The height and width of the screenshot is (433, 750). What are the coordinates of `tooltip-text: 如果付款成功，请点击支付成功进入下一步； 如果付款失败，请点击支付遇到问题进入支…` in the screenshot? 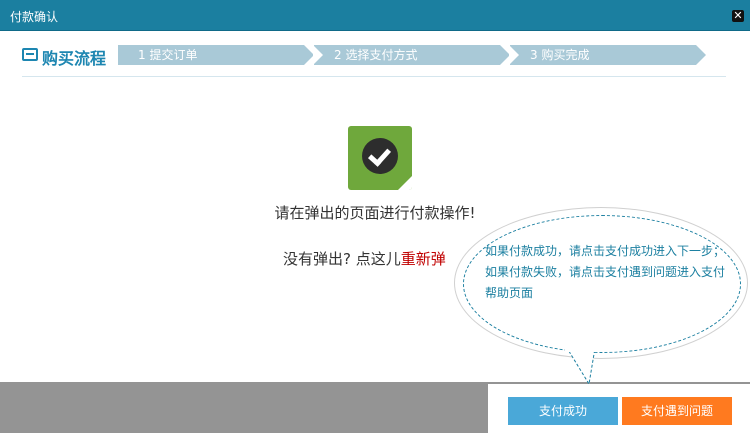 It's located at (605, 272).